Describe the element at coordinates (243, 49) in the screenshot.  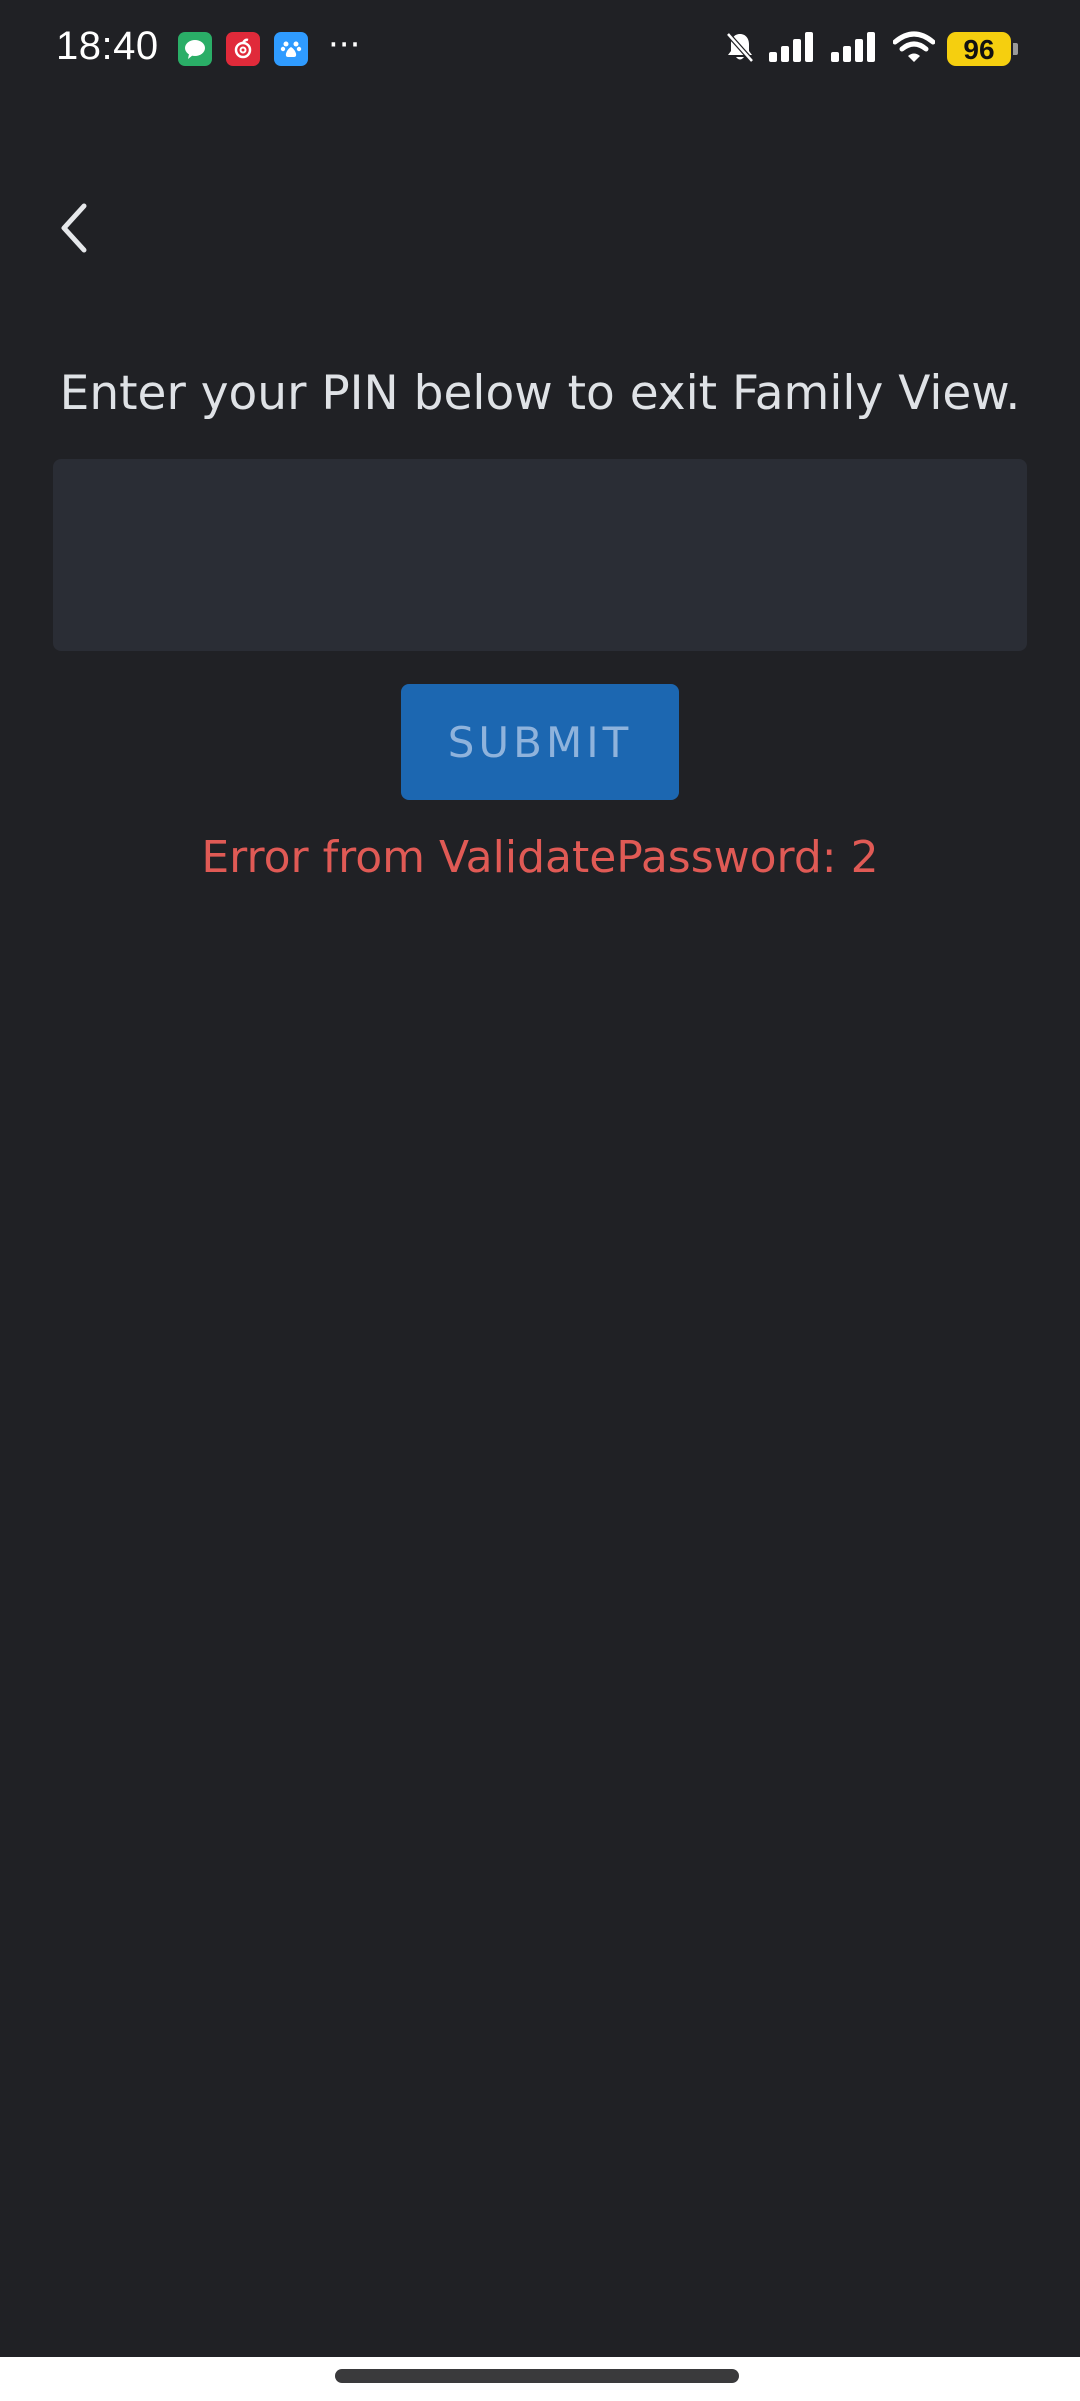
I see `netease-music-icon` at that location.